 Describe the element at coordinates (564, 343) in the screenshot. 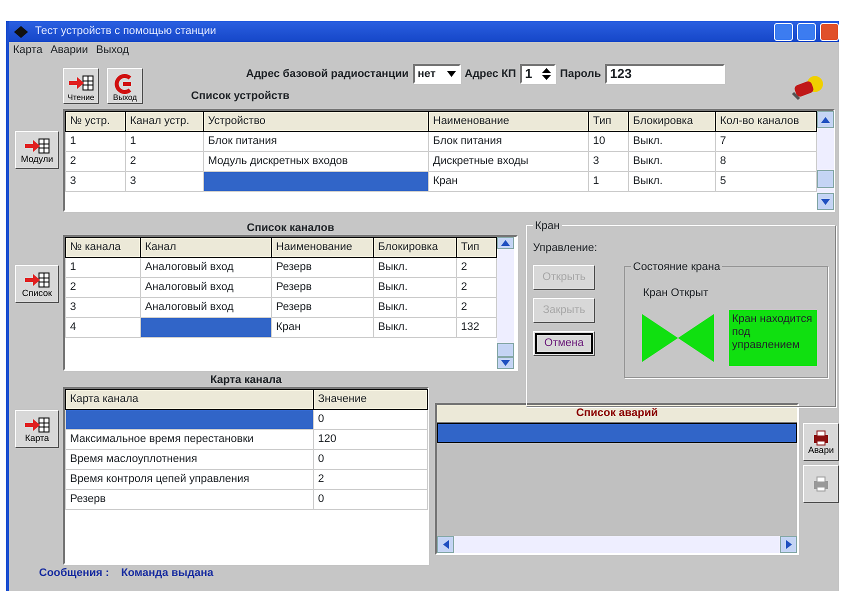

I see `crane-button: Отмена` at that location.